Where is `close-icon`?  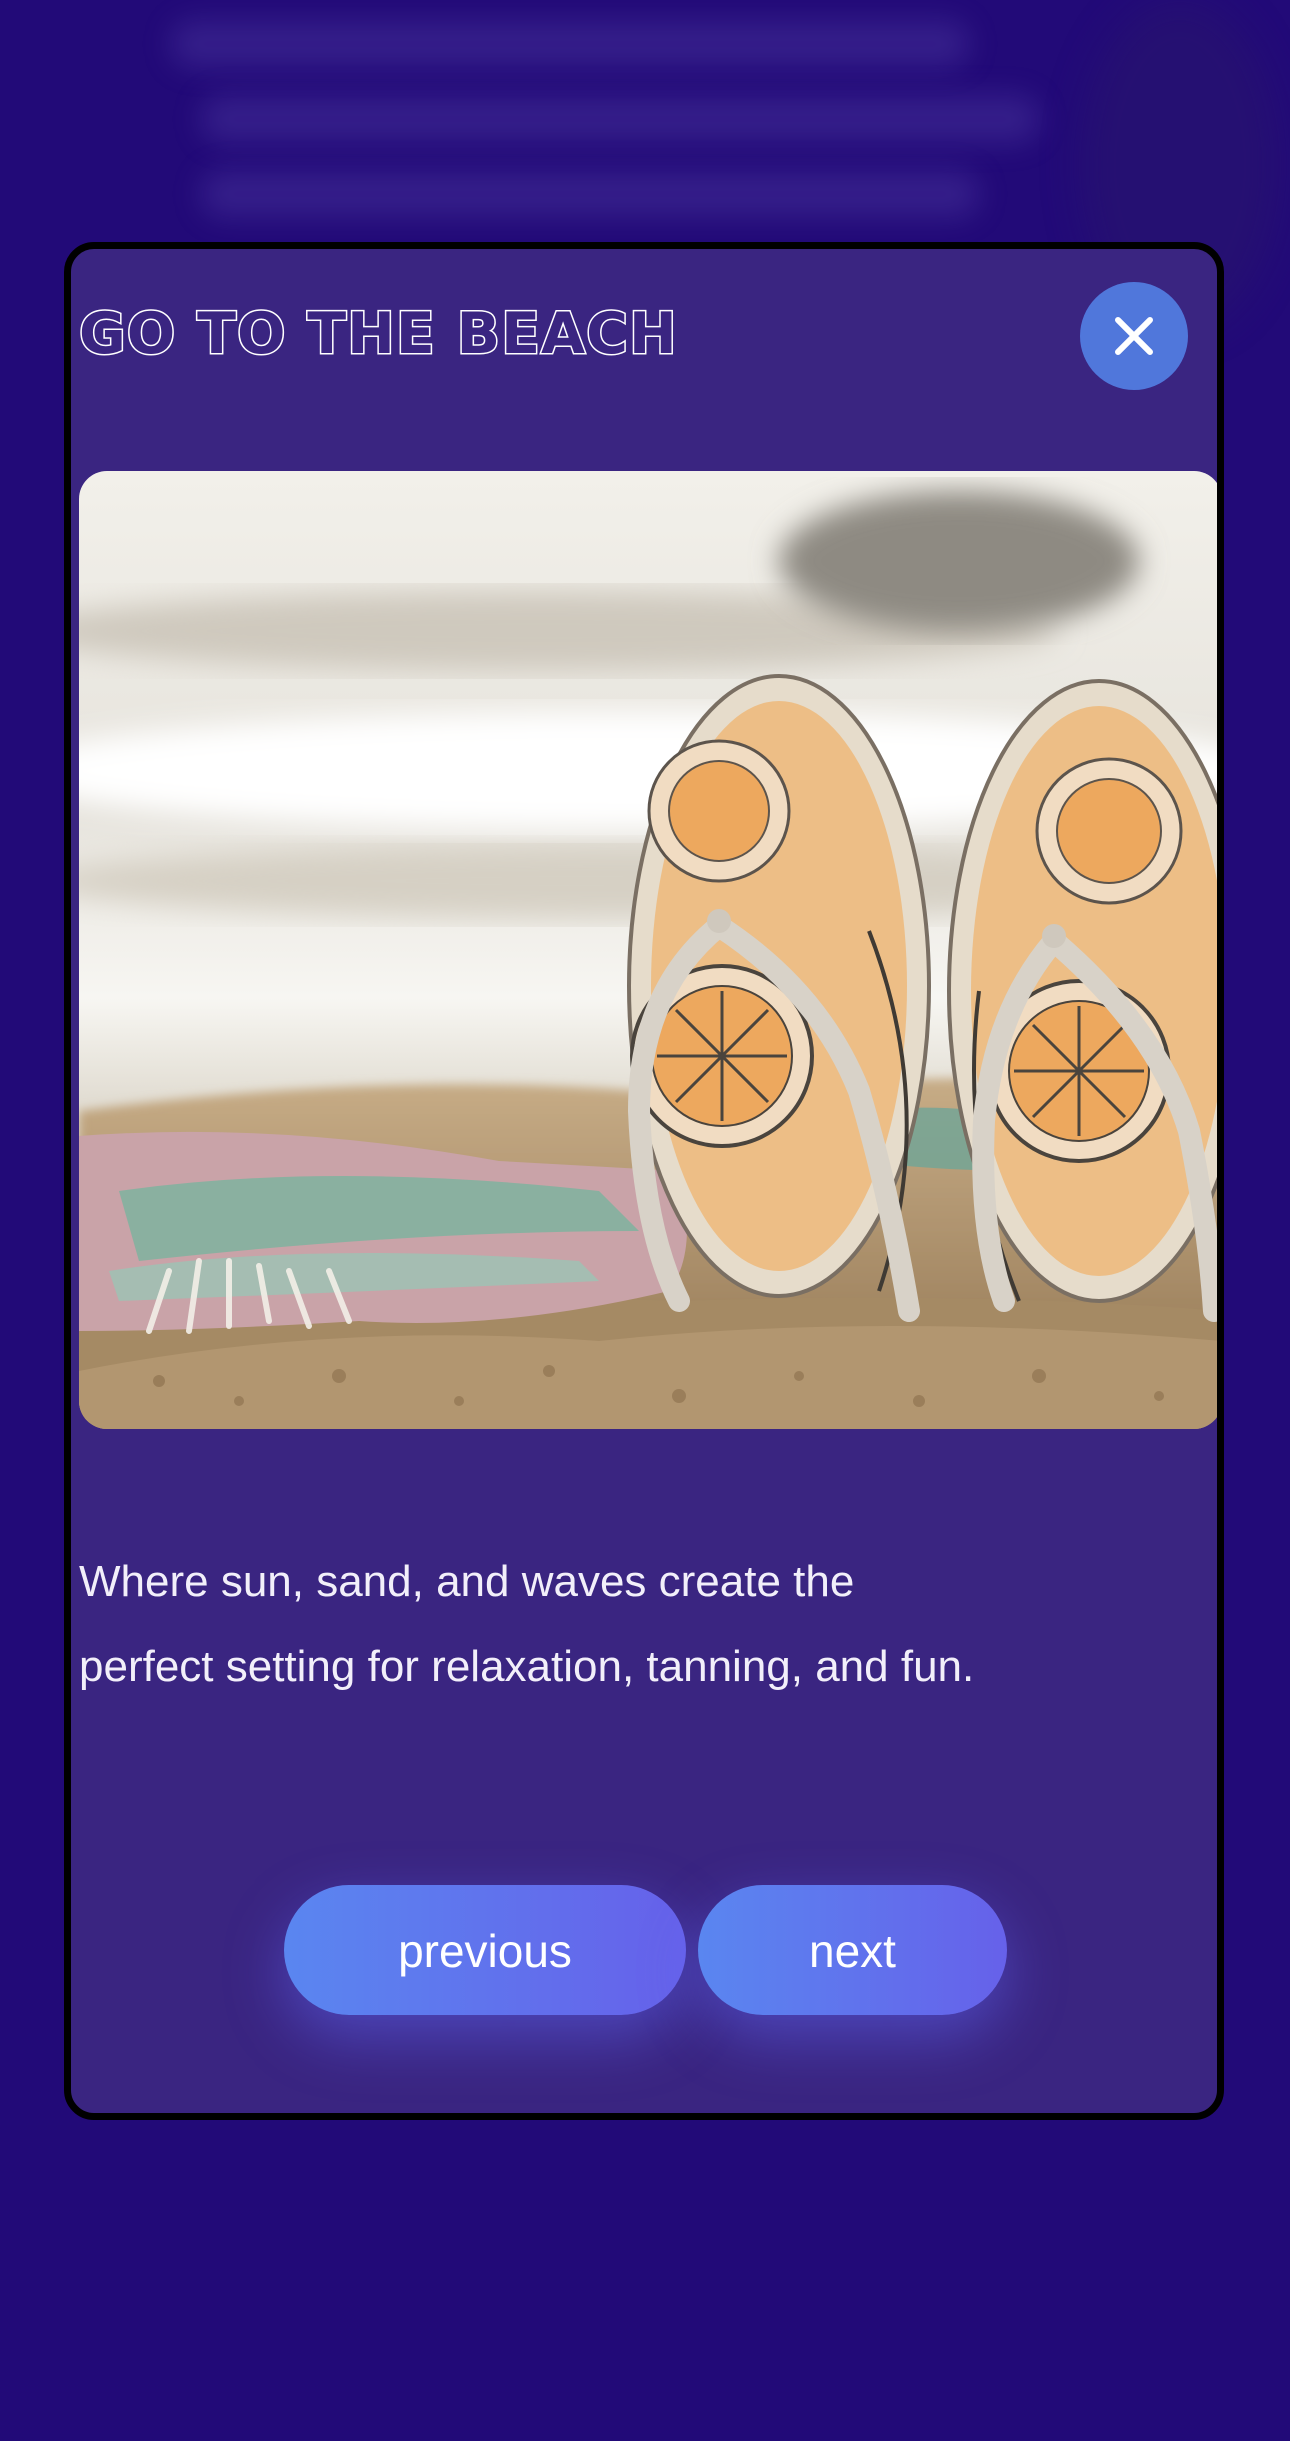 close-icon is located at coordinates (1134, 336).